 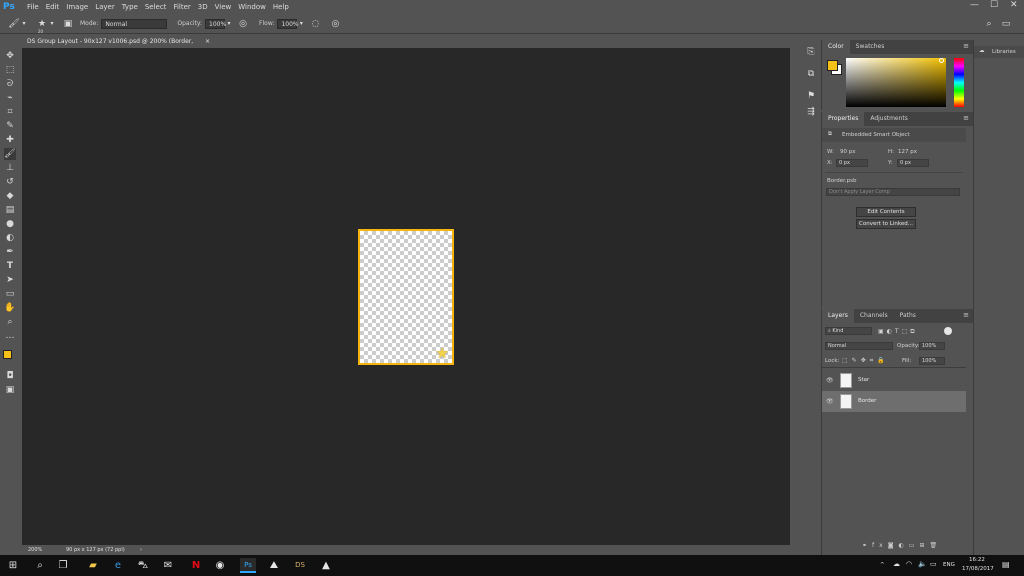 What do you see at coordinates (168, 565) in the screenshot?
I see `mail-icon: ✉` at bounding box center [168, 565].